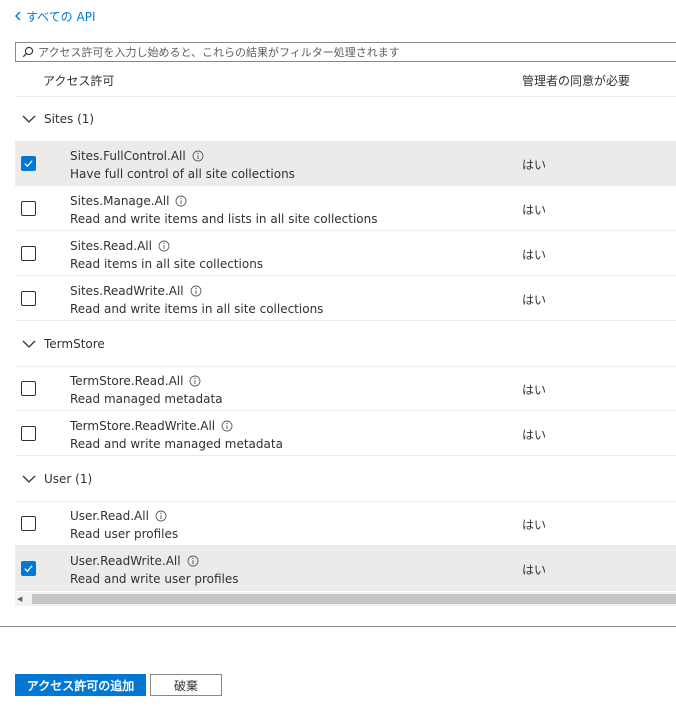  I want to click on permission-name-wrap: TermStore.ReadWrite.All, so click(151, 426).